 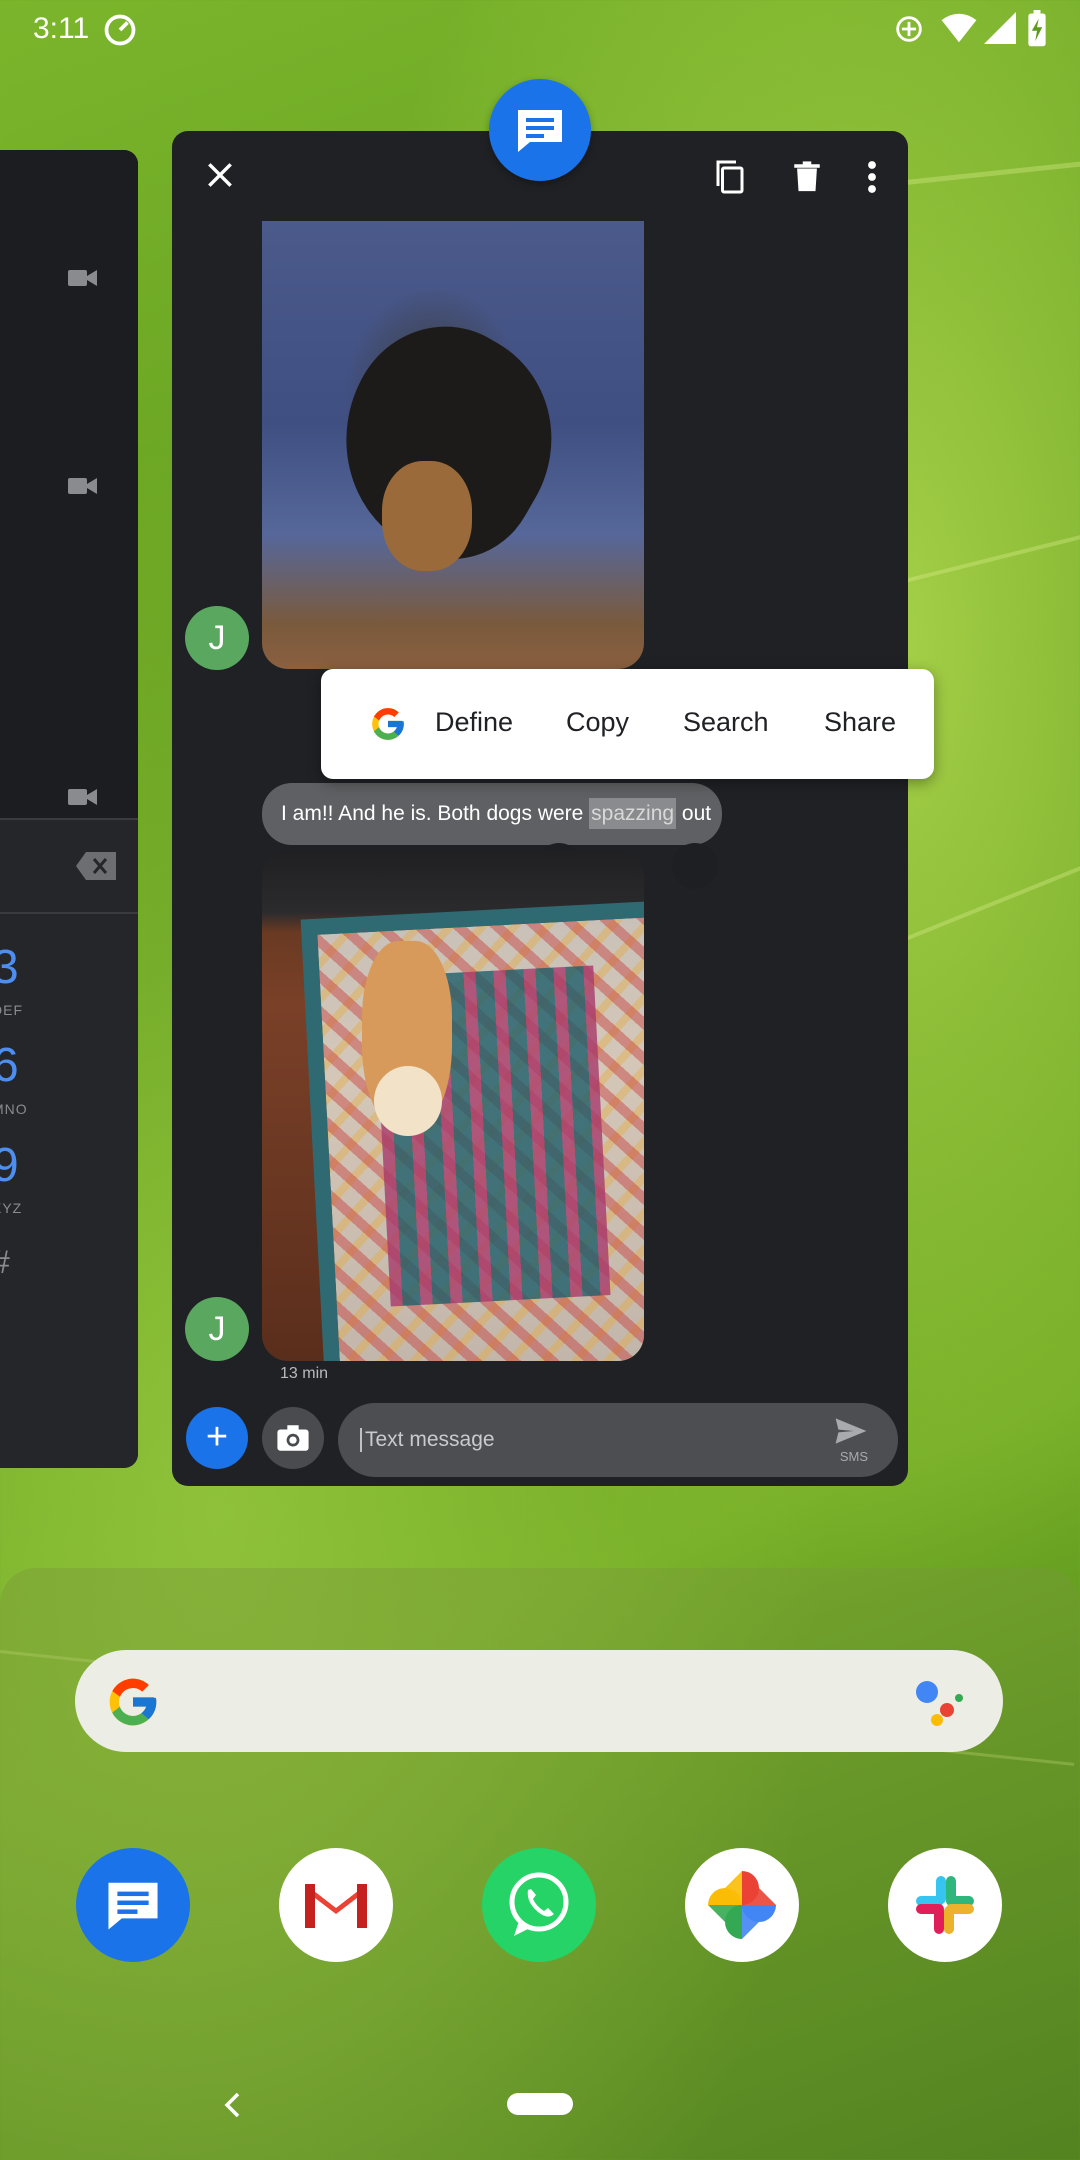 I want to click on whatsapp-icon, so click(x=539, y=1904).